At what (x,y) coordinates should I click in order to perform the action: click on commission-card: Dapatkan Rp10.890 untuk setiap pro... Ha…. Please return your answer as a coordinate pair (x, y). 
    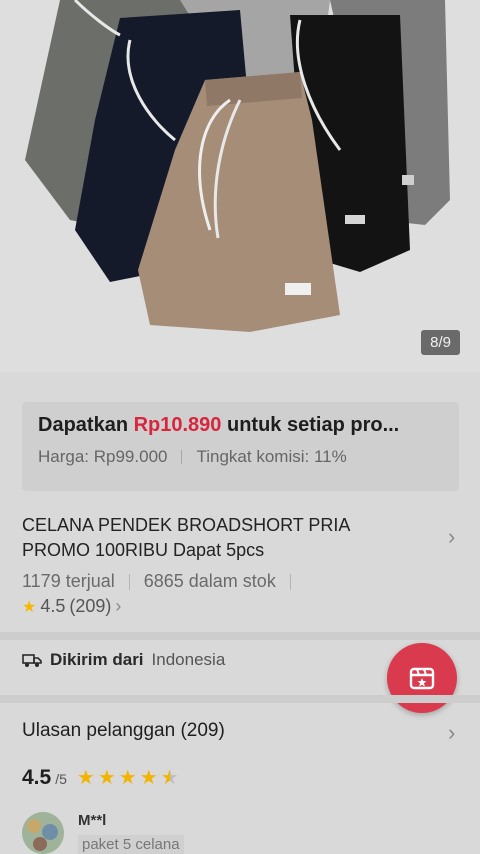
    Looking at the image, I should click on (240, 446).